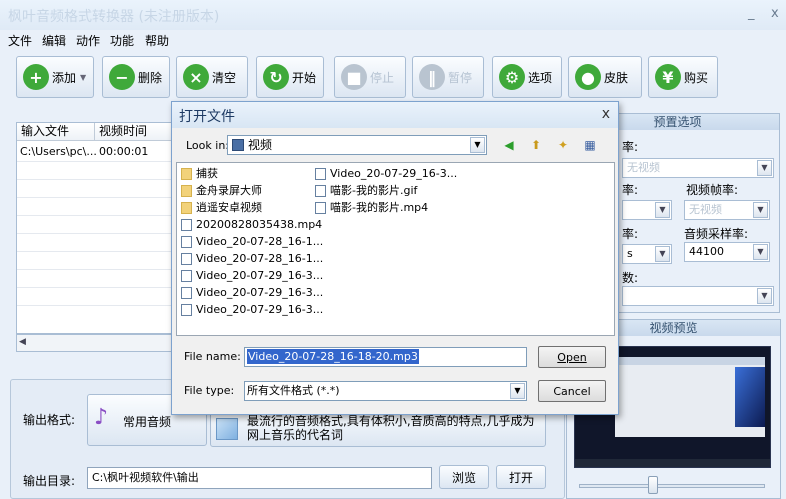 This screenshot has height=499, width=786. I want to click on file-type-value: 所有文件格式 (*.*), so click(293, 390).